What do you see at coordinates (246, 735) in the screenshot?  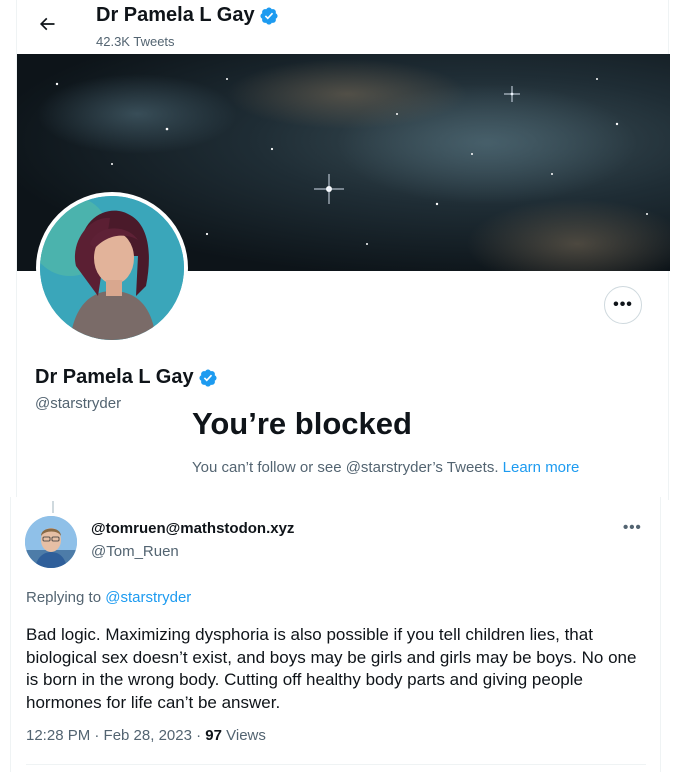 I see `views-label: Views` at bounding box center [246, 735].